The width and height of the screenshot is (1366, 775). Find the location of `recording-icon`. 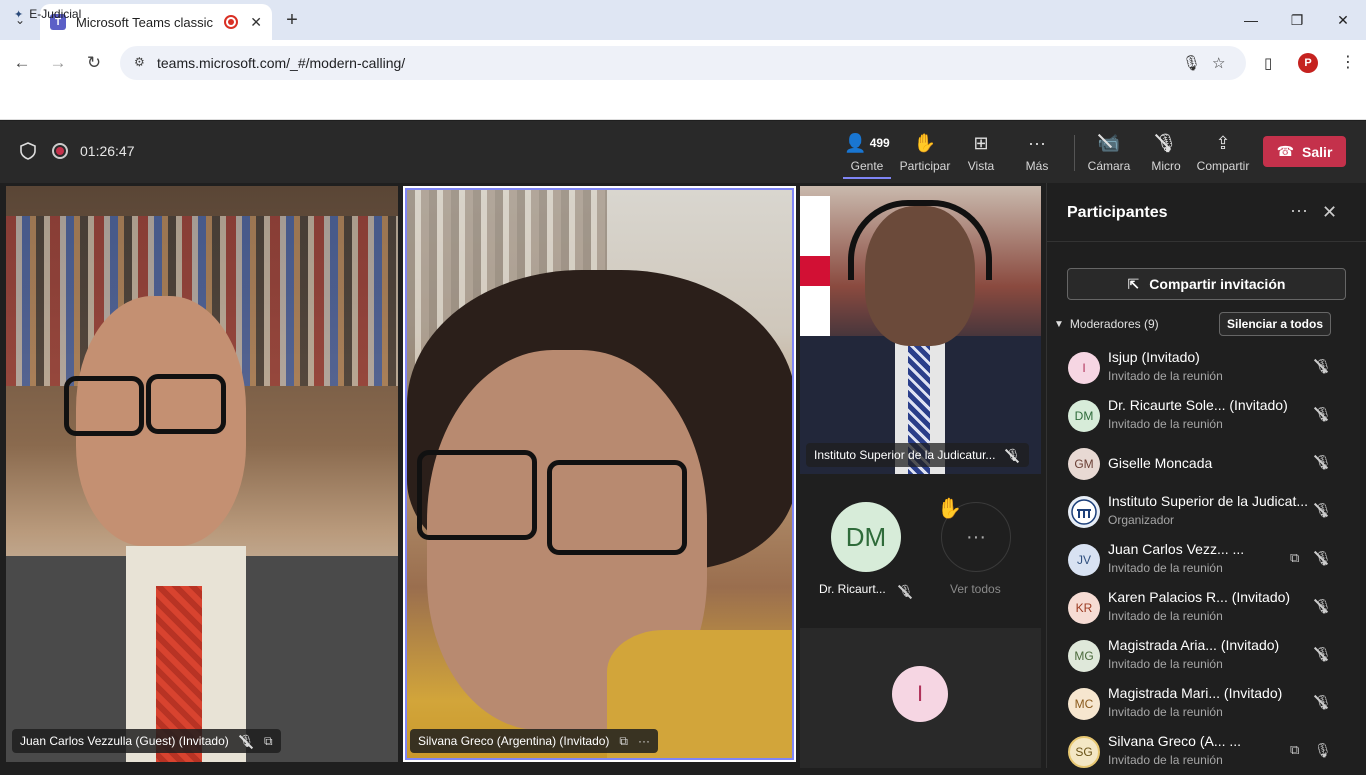

recording-icon is located at coordinates (60, 151).